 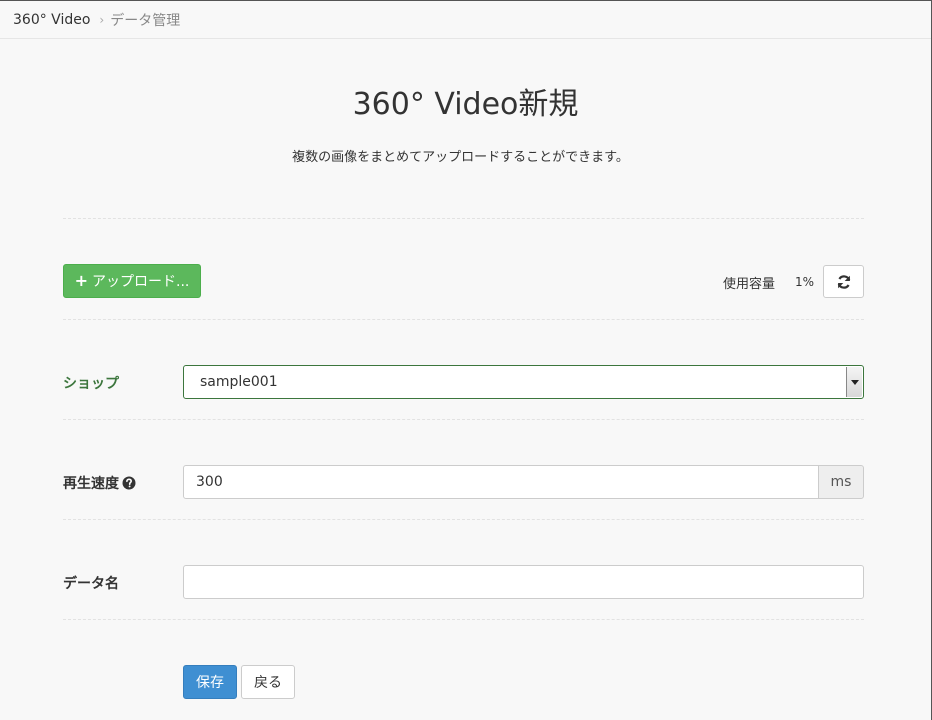 I want to click on back-button: 戻る, so click(x=268, y=682).